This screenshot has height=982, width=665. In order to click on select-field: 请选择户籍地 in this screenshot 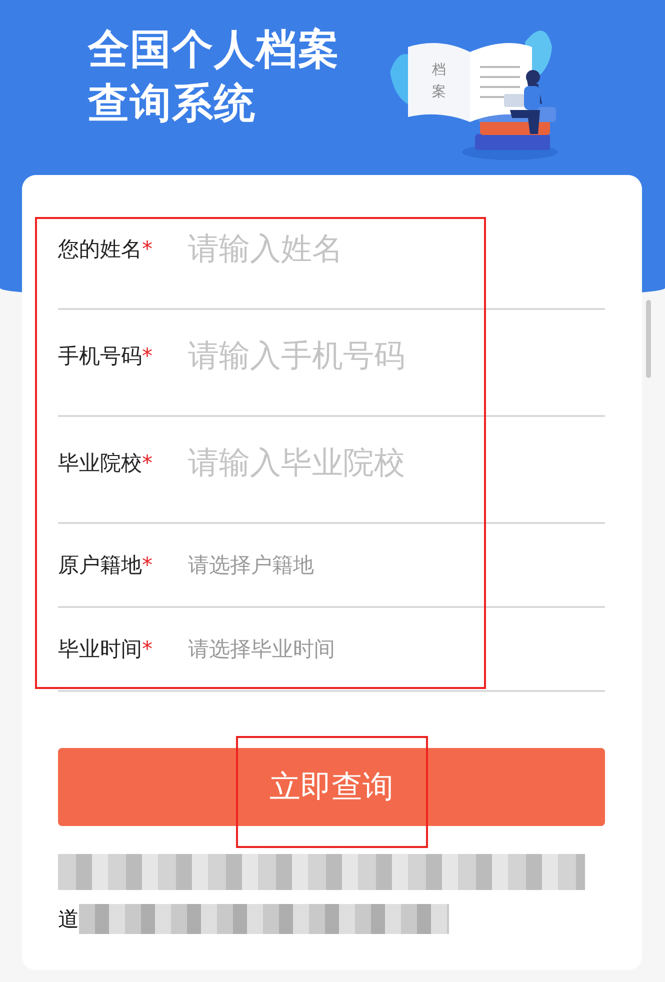, I will do `click(396, 565)`.